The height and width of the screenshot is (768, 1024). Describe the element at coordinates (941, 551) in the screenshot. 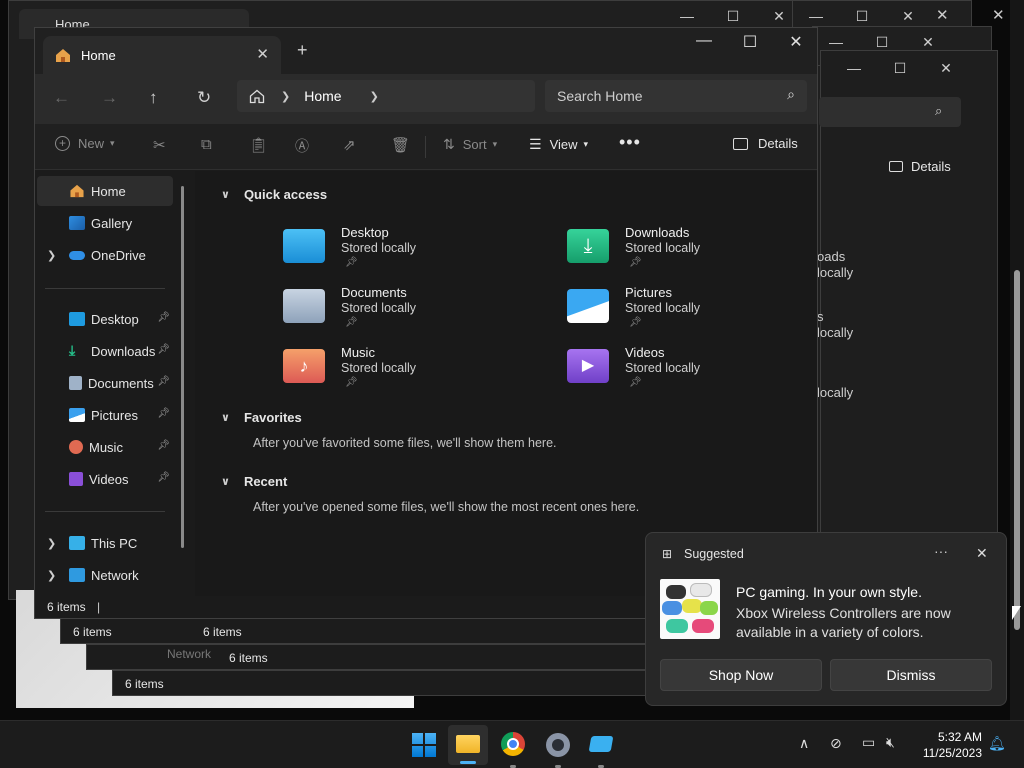

I see `more-options-icon: ···` at that location.